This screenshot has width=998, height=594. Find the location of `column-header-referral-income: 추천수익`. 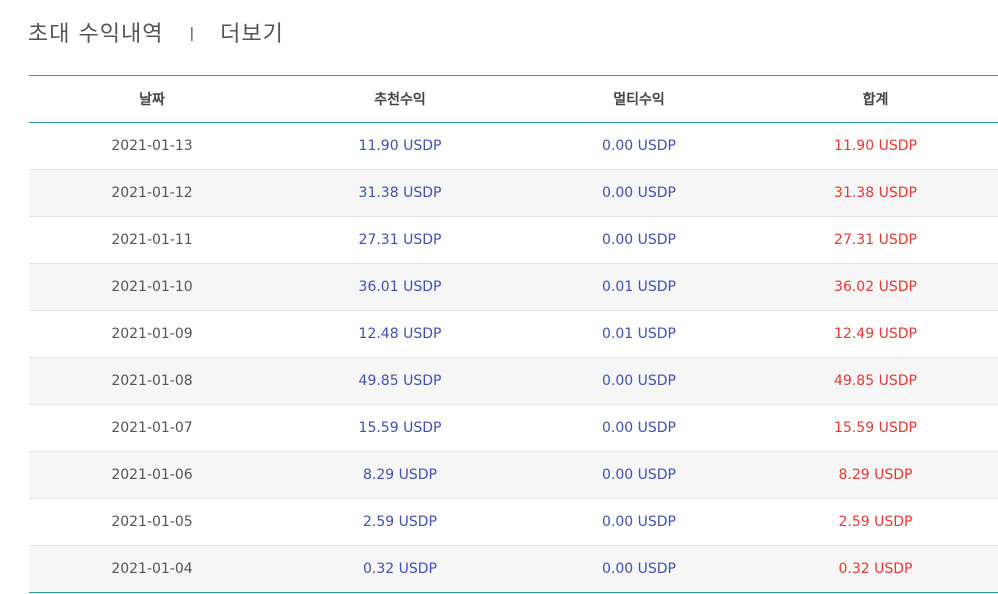

column-header-referral-income: 추천수익 is located at coordinates (400, 100).